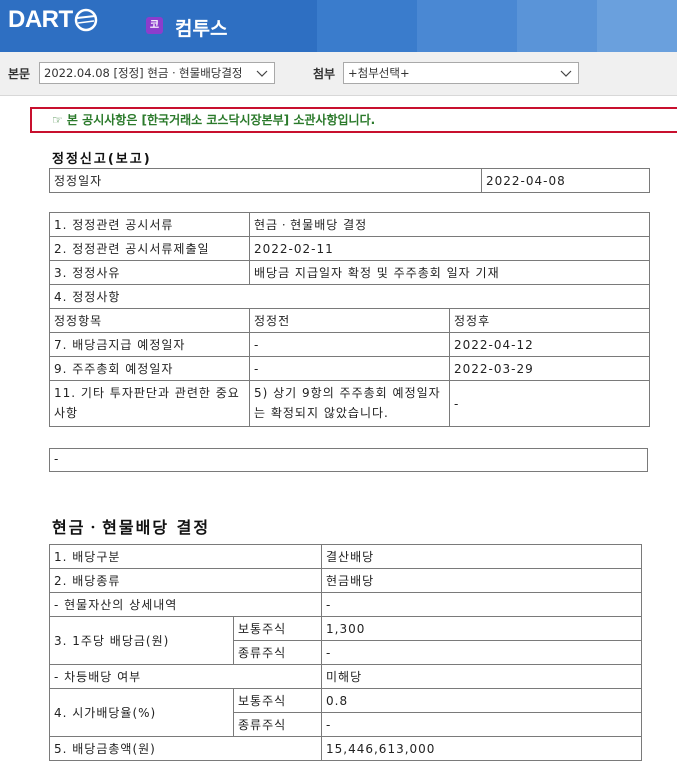 The width and height of the screenshot is (677, 764). What do you see at coordinates (185, 604) in the screenshot?
I see `row-label: - 현물자산의 상세내역` at bounding box center [185, 604].